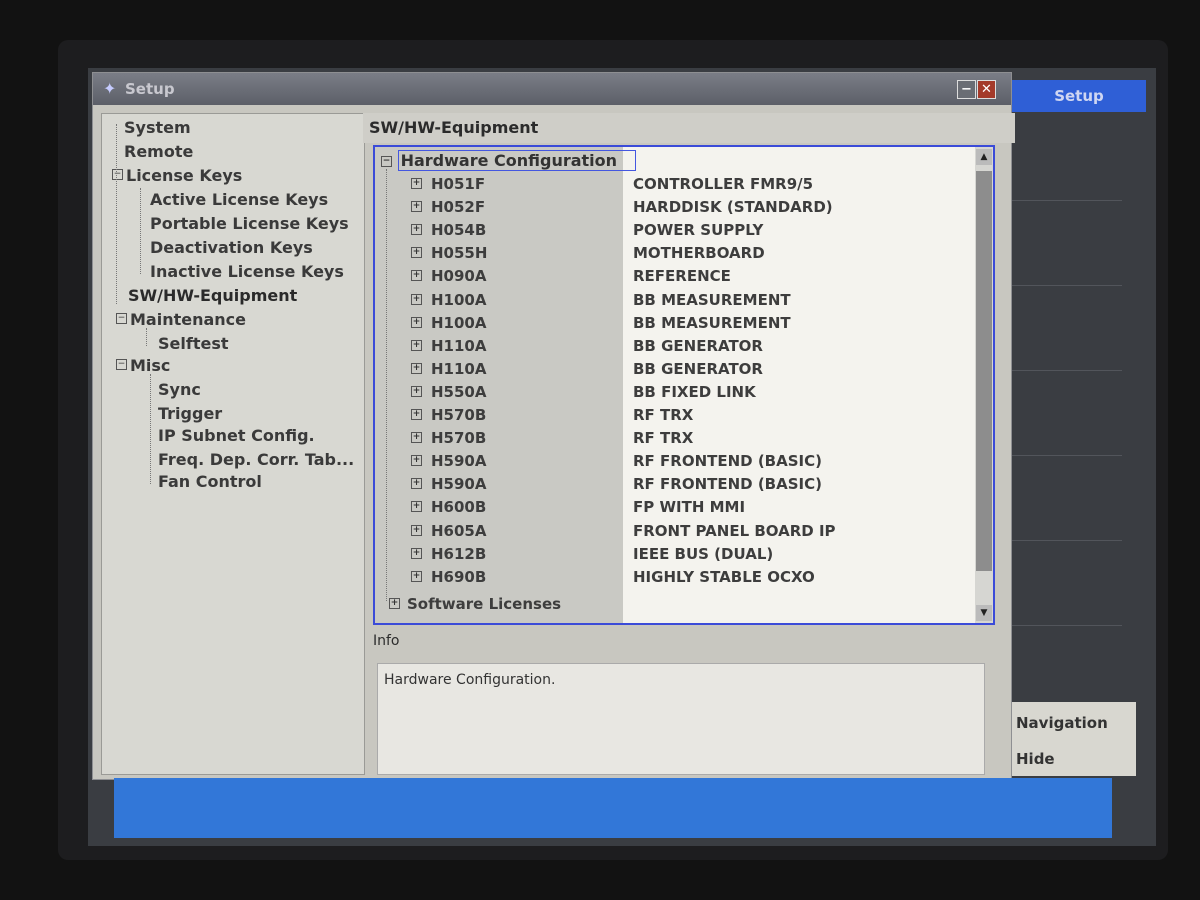 This screenshot has width=1200, height=900. I want to click on status-bar, so click(613, 808).